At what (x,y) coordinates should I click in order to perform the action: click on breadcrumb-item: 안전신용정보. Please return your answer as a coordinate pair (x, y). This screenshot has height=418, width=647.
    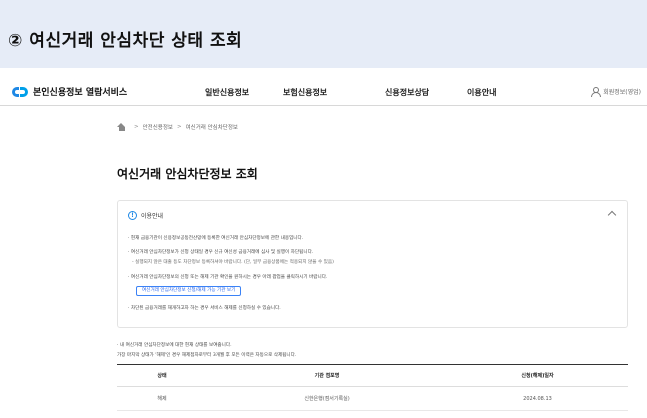
    Looking at the image, I should click on (158, 127).